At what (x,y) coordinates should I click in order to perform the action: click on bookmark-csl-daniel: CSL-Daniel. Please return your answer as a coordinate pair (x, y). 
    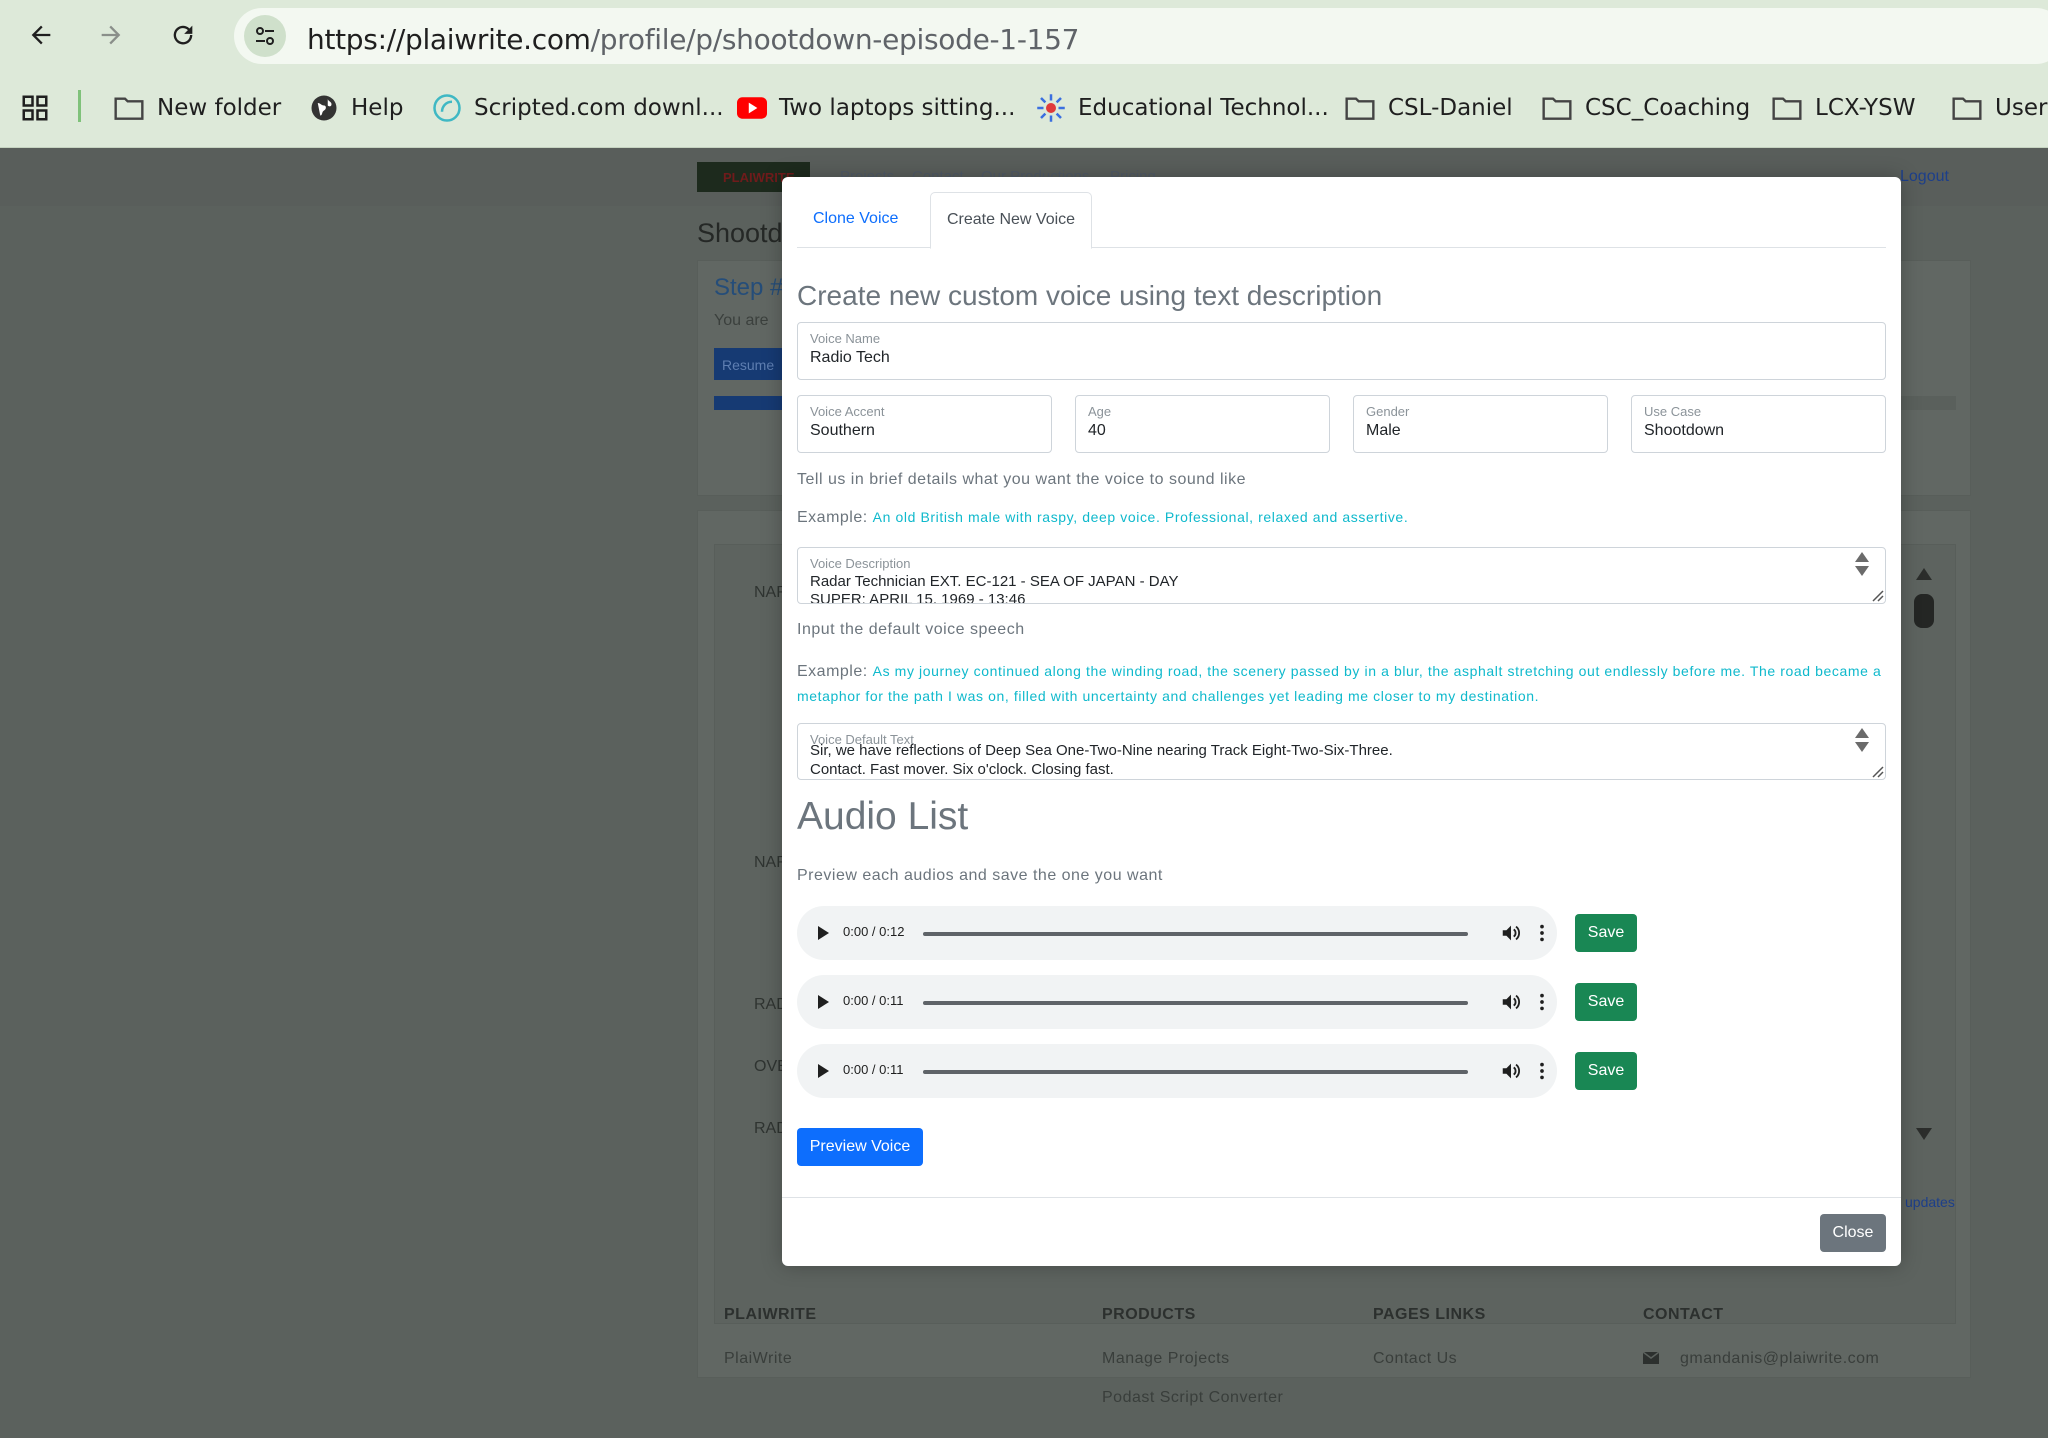
    Looking at the image, I should click on (1428, 108).